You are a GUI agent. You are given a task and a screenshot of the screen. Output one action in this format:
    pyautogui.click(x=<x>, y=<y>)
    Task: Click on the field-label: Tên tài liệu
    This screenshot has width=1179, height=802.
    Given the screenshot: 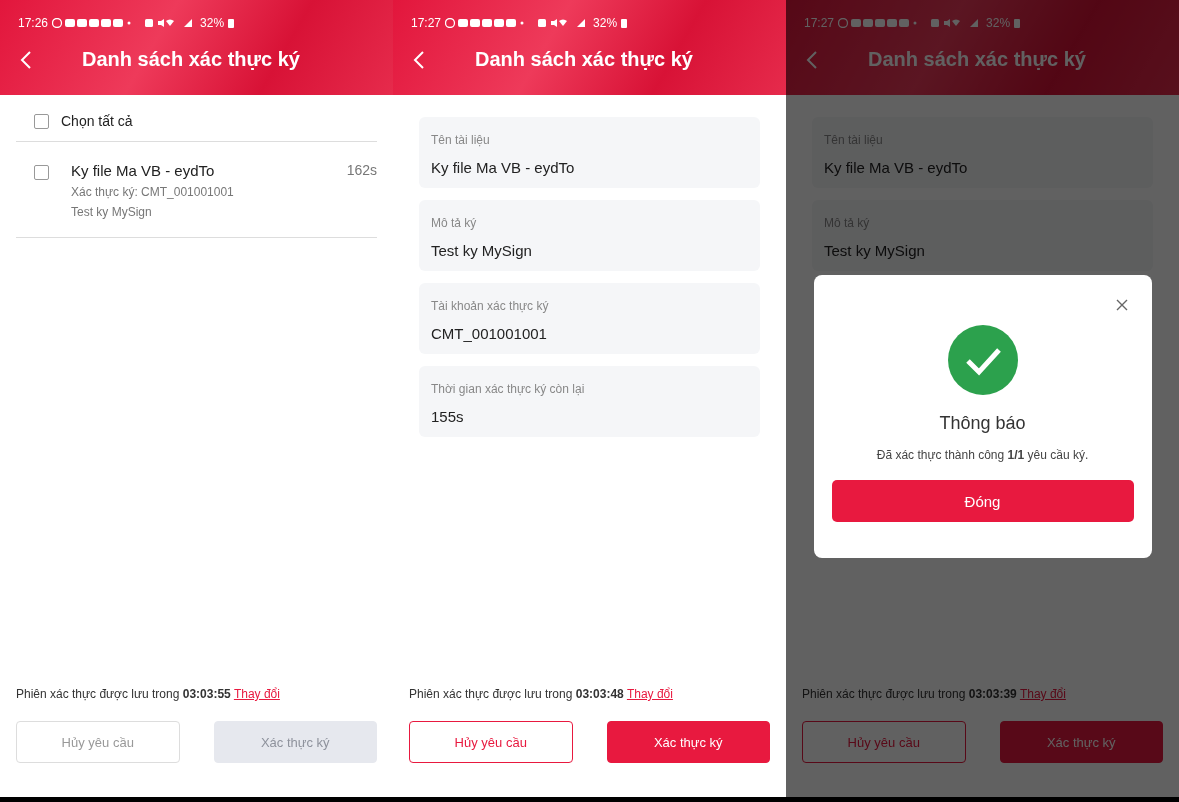 What is the action you would take?
    pyautogui.click(x=461, y=140)
    